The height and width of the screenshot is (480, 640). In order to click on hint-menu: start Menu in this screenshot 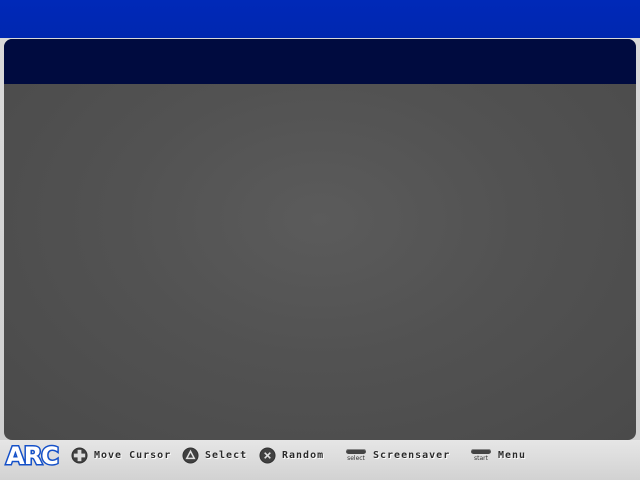, I will do `click(498, 455)`.